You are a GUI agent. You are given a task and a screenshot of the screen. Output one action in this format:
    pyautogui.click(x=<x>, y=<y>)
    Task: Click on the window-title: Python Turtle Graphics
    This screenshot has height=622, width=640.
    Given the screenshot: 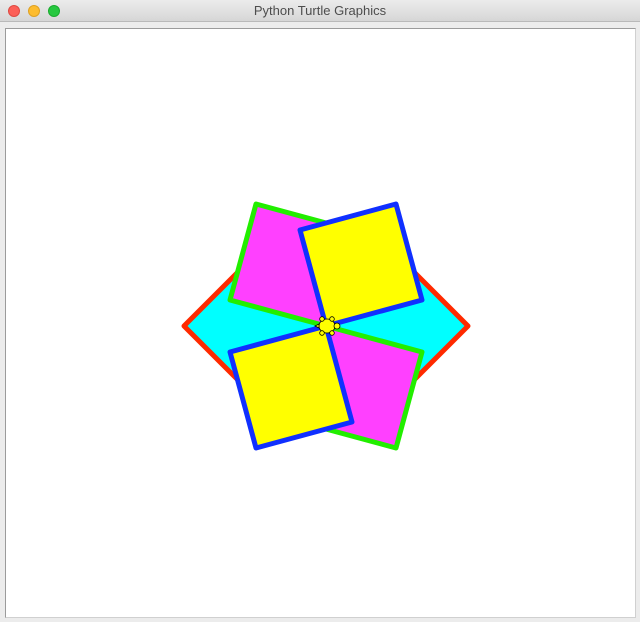 What is the action you would take?
    pyautogui.click(x=320, y=10)
    